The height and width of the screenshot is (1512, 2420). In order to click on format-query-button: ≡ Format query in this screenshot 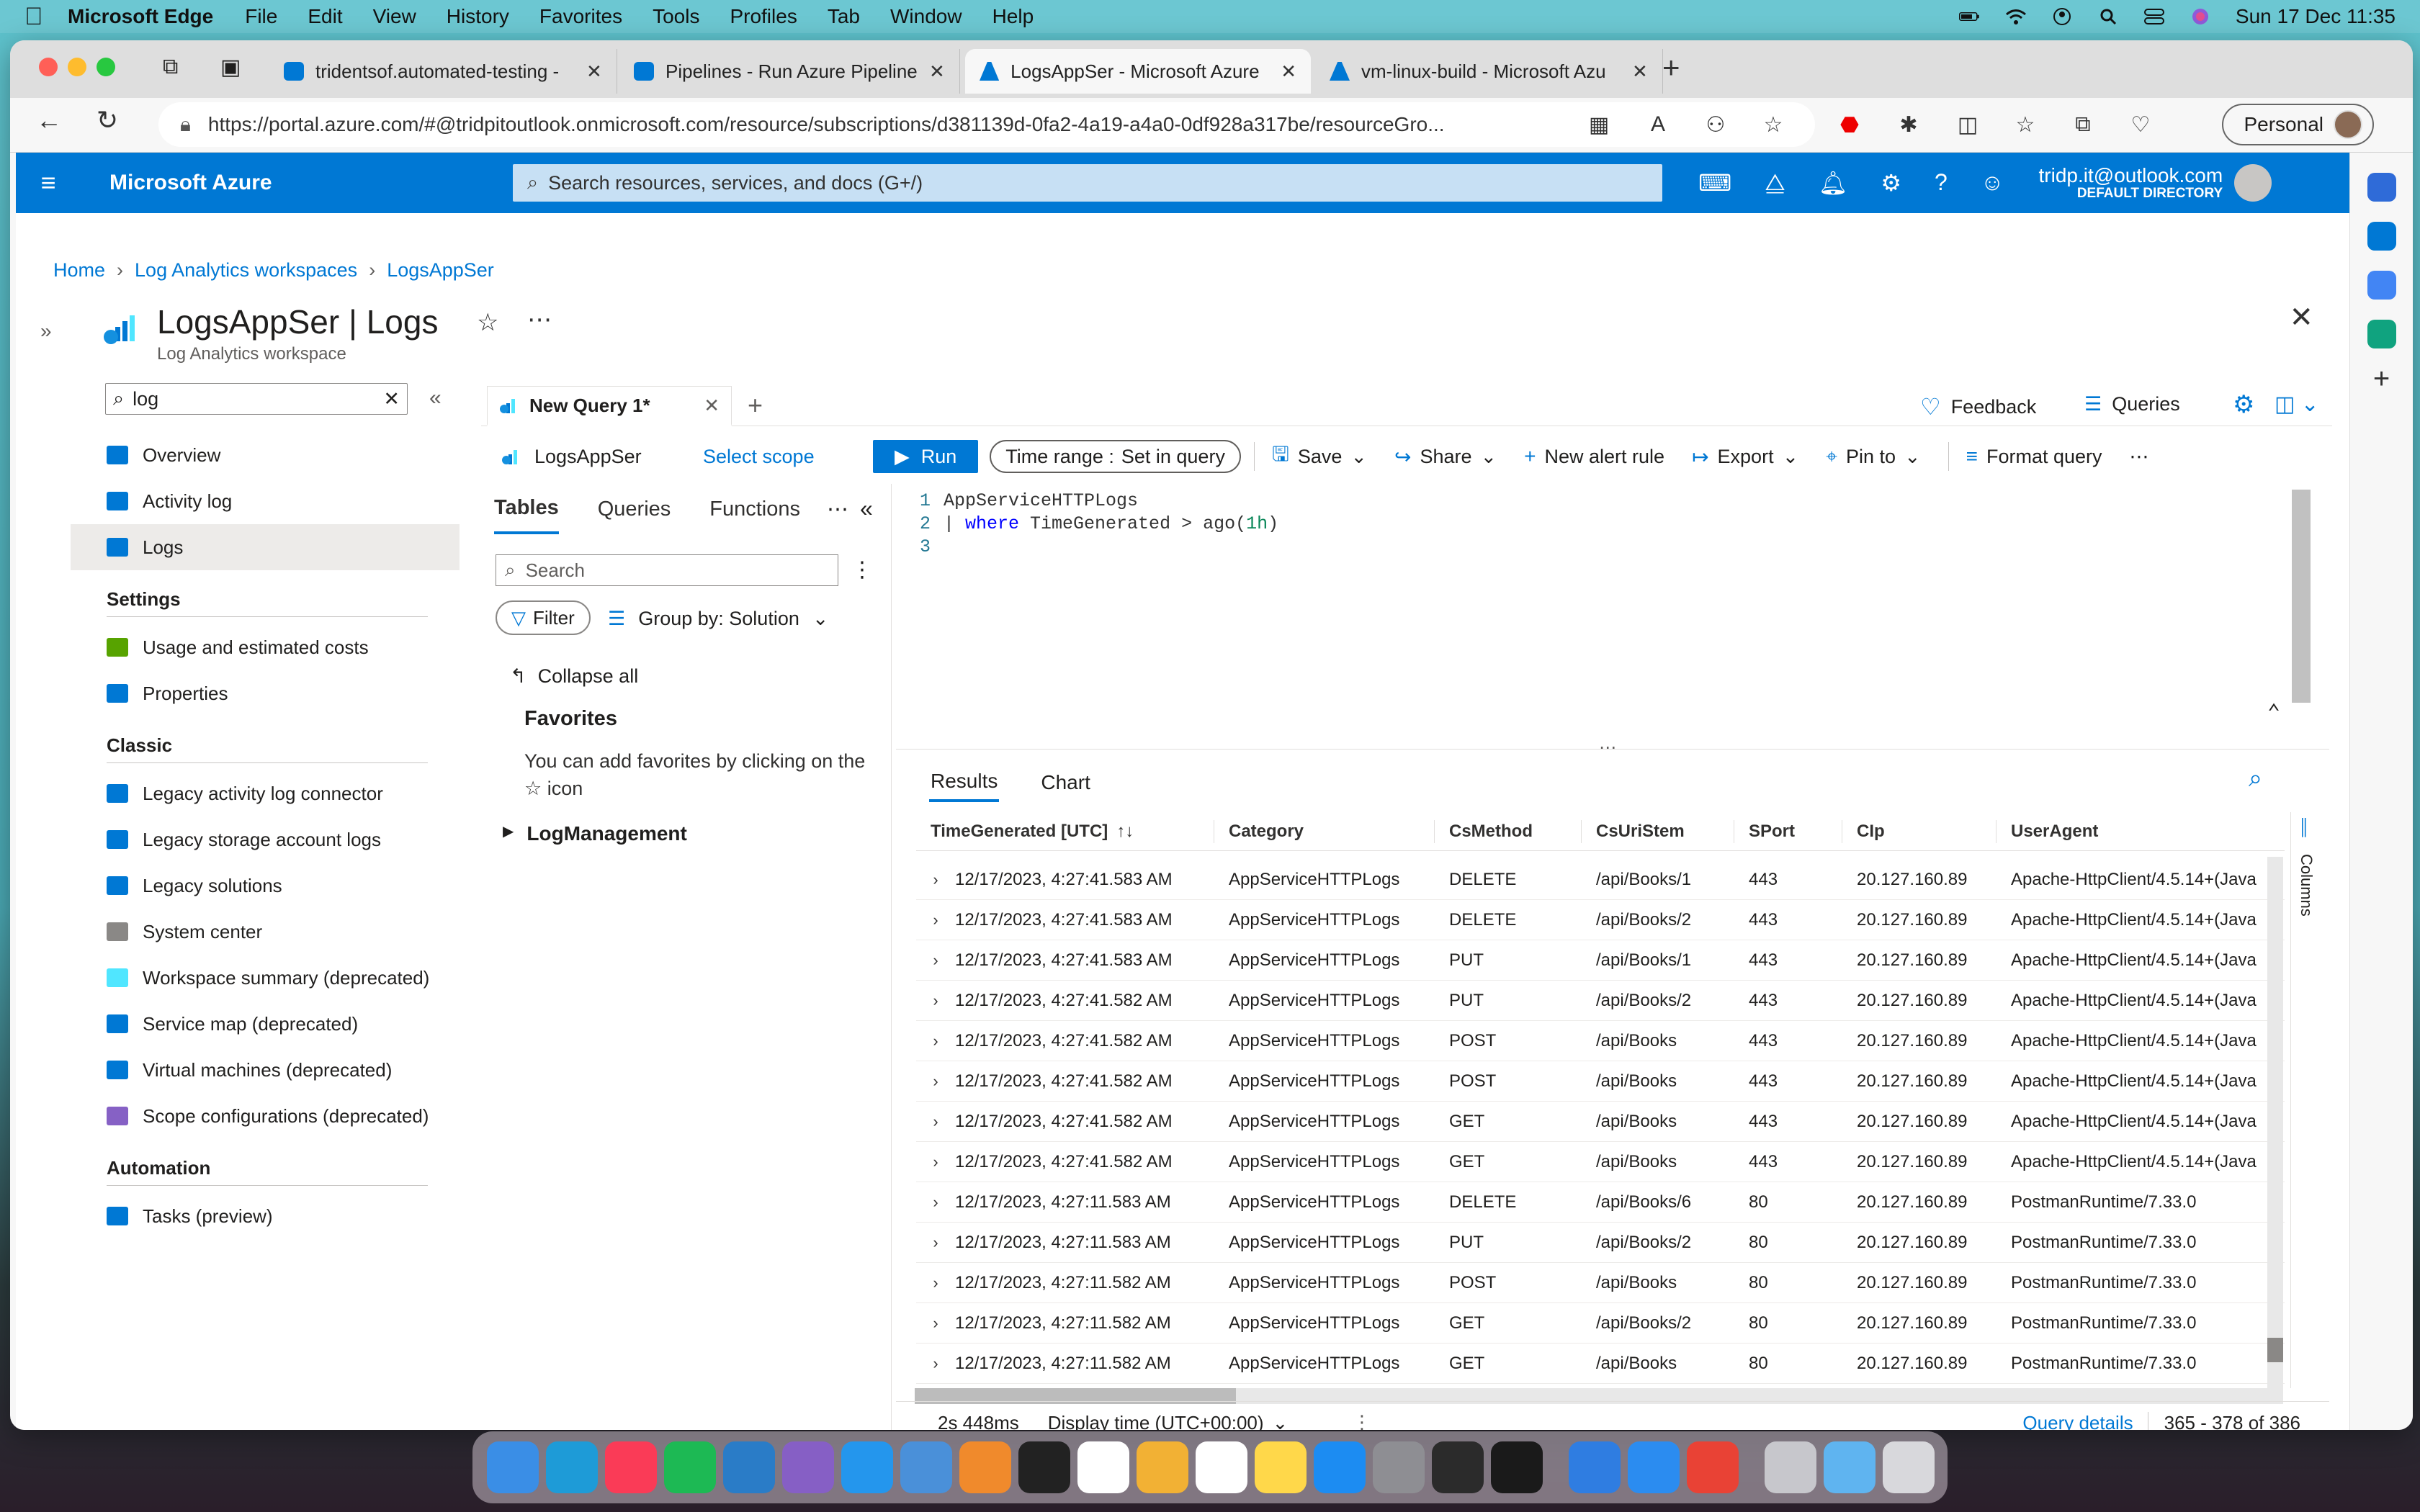, I will do `click(2034, 456)`.